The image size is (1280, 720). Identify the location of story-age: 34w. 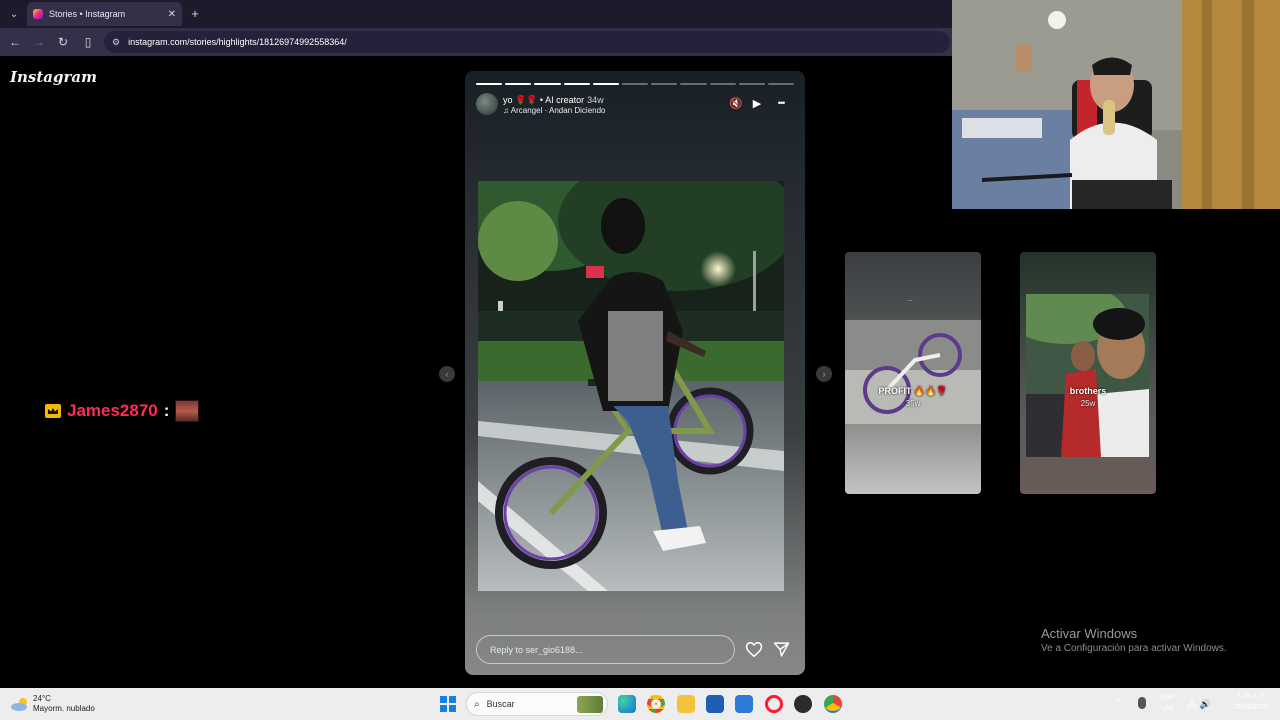
(595, 100).